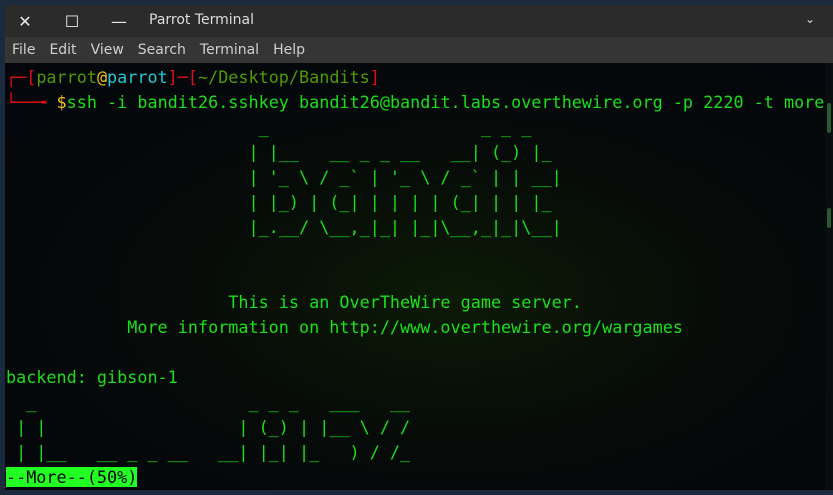 The height and width of the screenshot is (495, 833). What do you see at coordinates (72, 477) in the screenshot?
I see `pager-status: --More--(50%)` at bounding box center [72, 477].